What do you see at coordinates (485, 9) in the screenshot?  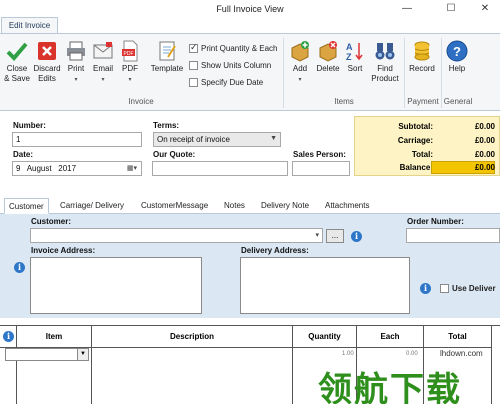 I see `close-window-button: ✕` at bounding box center [485, 9].